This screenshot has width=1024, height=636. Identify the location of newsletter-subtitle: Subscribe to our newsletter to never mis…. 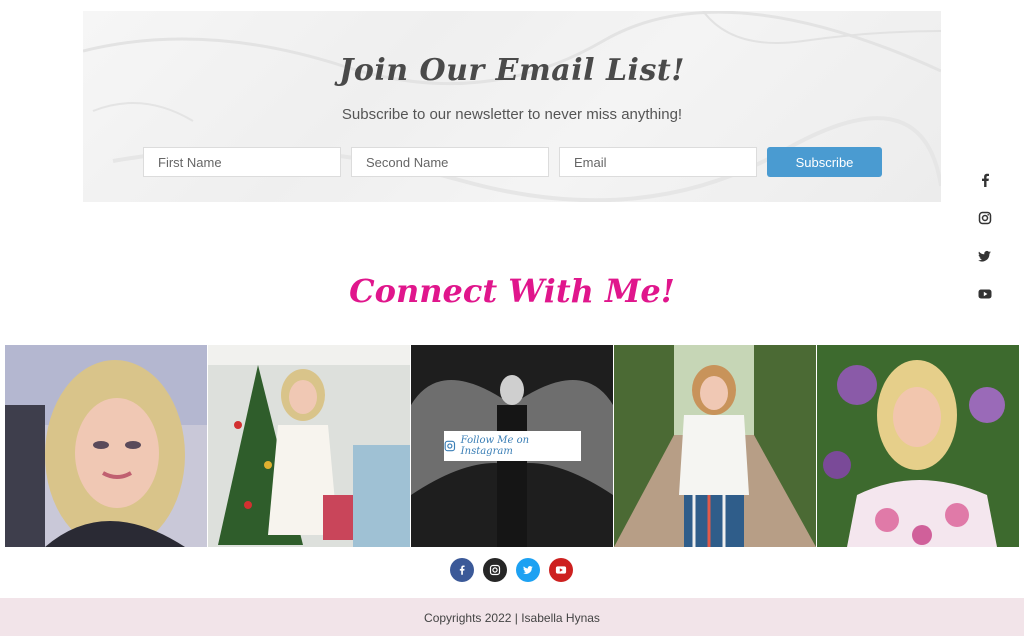
(512, 114).